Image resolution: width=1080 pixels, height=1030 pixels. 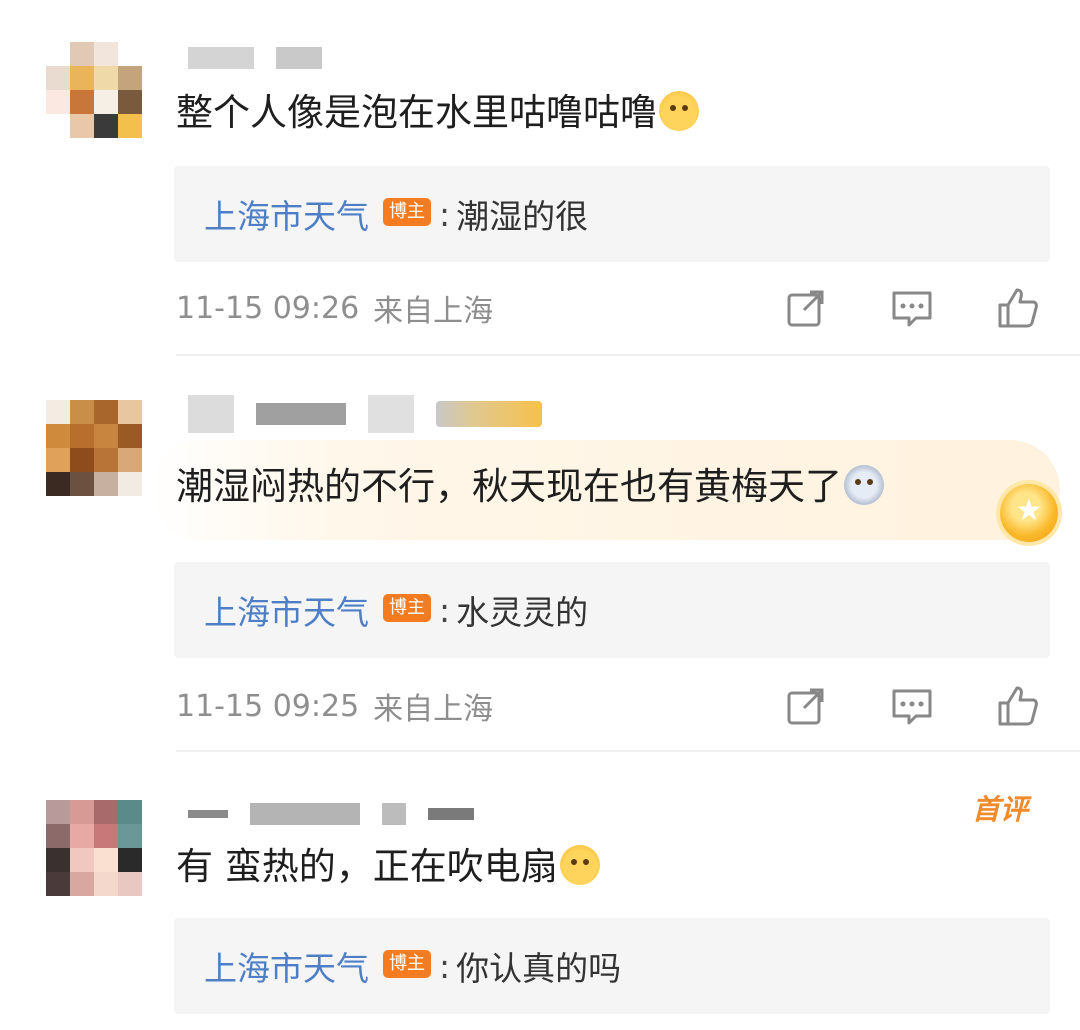 What do you see at coordinates (612, 610) in the screenshot?
I see `author-reply: 上海市天气 博主 : 水灵灵的` at bounding box center [612, 610].